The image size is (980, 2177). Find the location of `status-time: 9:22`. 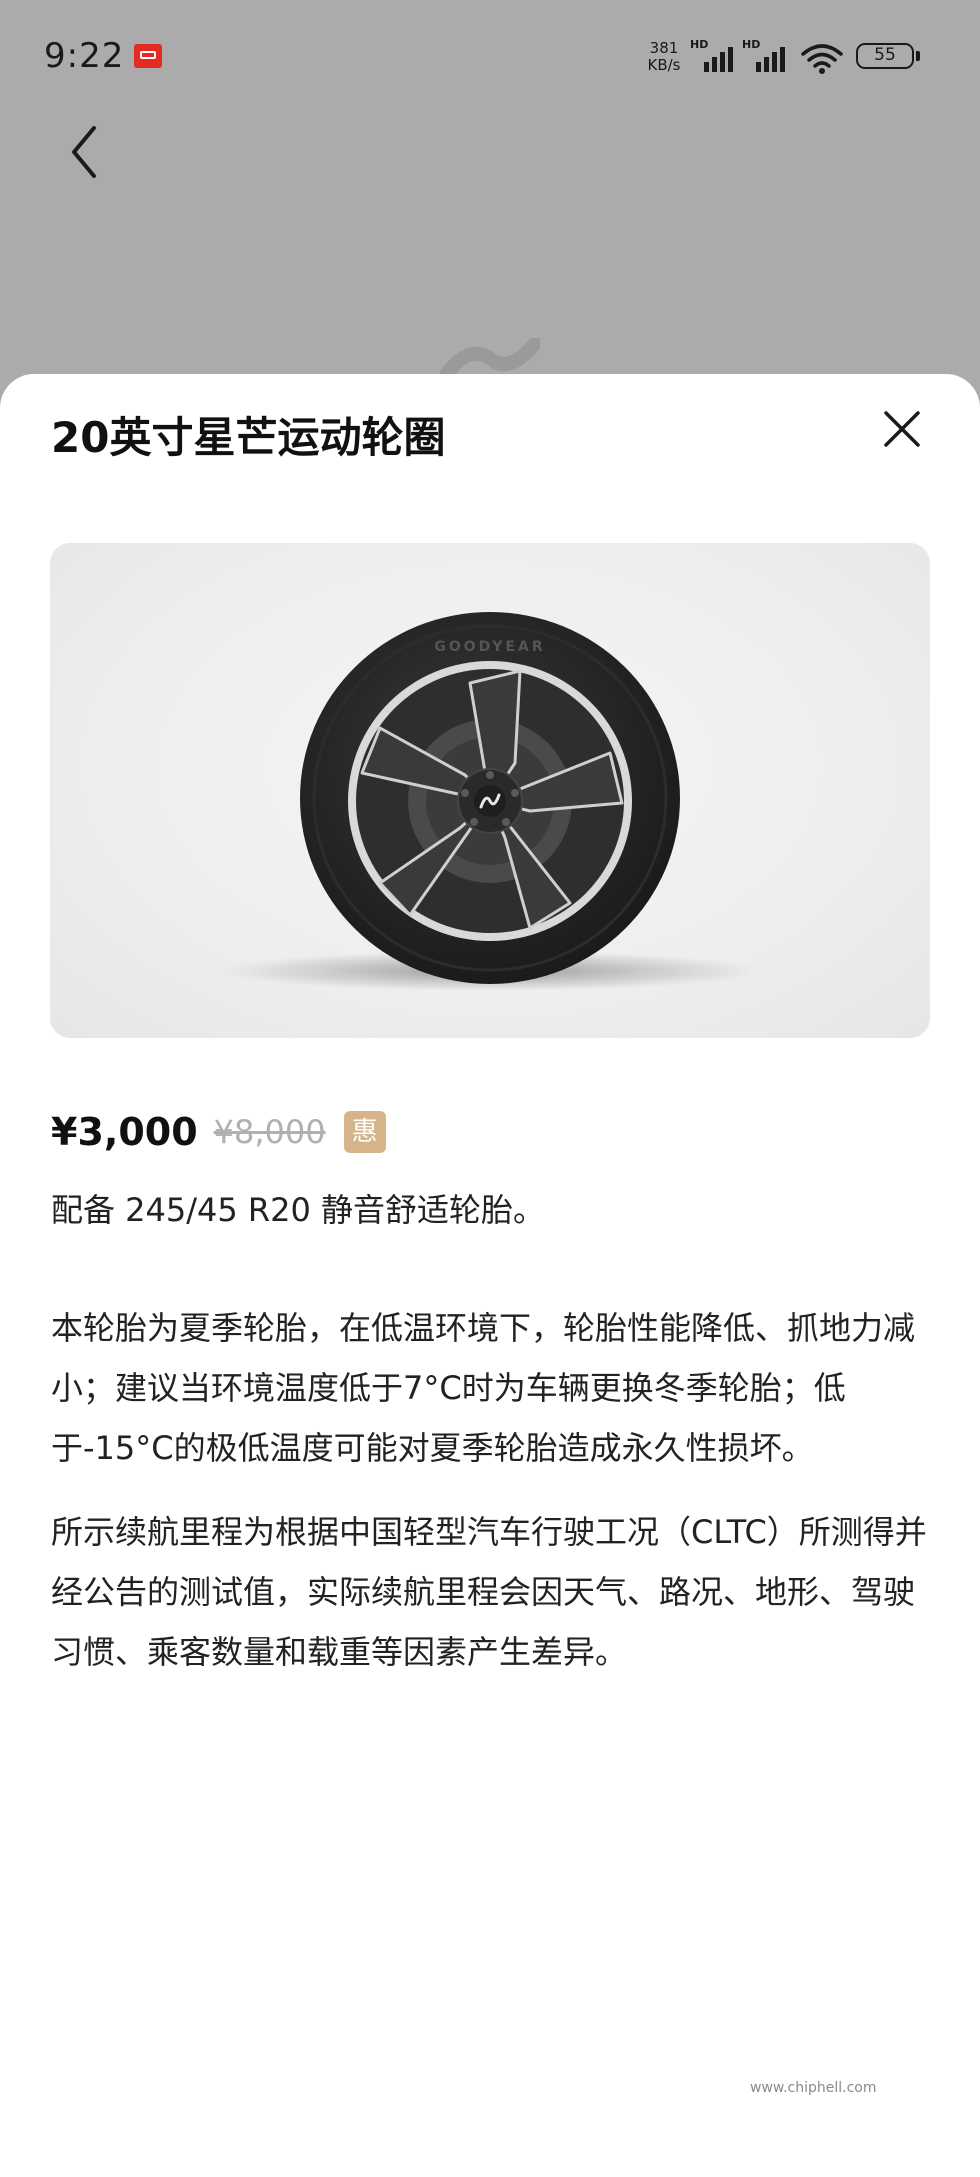

status-time: 9:22 is located at coordinates (84, 56).